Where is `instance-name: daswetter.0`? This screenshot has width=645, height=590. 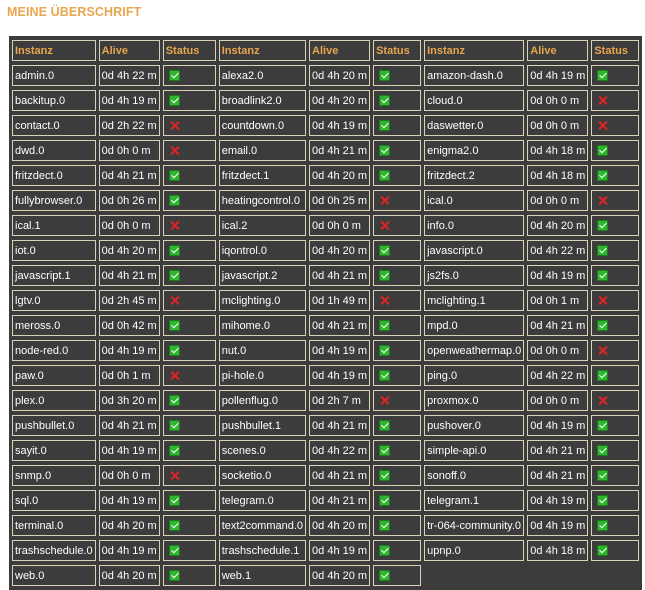 instance-name: daswetter.0 is located at coordinates (474, 125).